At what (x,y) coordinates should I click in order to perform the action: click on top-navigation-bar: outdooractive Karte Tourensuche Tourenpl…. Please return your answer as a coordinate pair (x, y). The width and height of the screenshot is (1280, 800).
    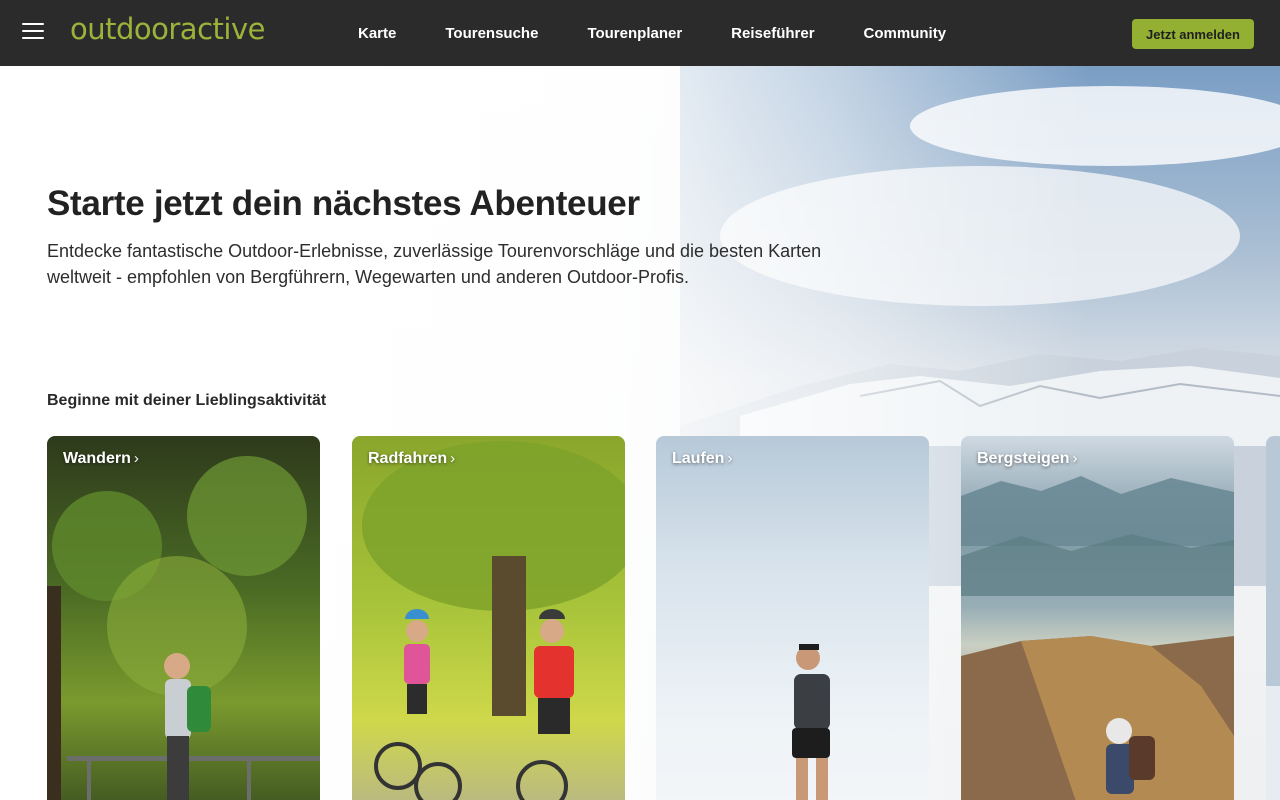
    Looking at the image, I should click on (640, 33).